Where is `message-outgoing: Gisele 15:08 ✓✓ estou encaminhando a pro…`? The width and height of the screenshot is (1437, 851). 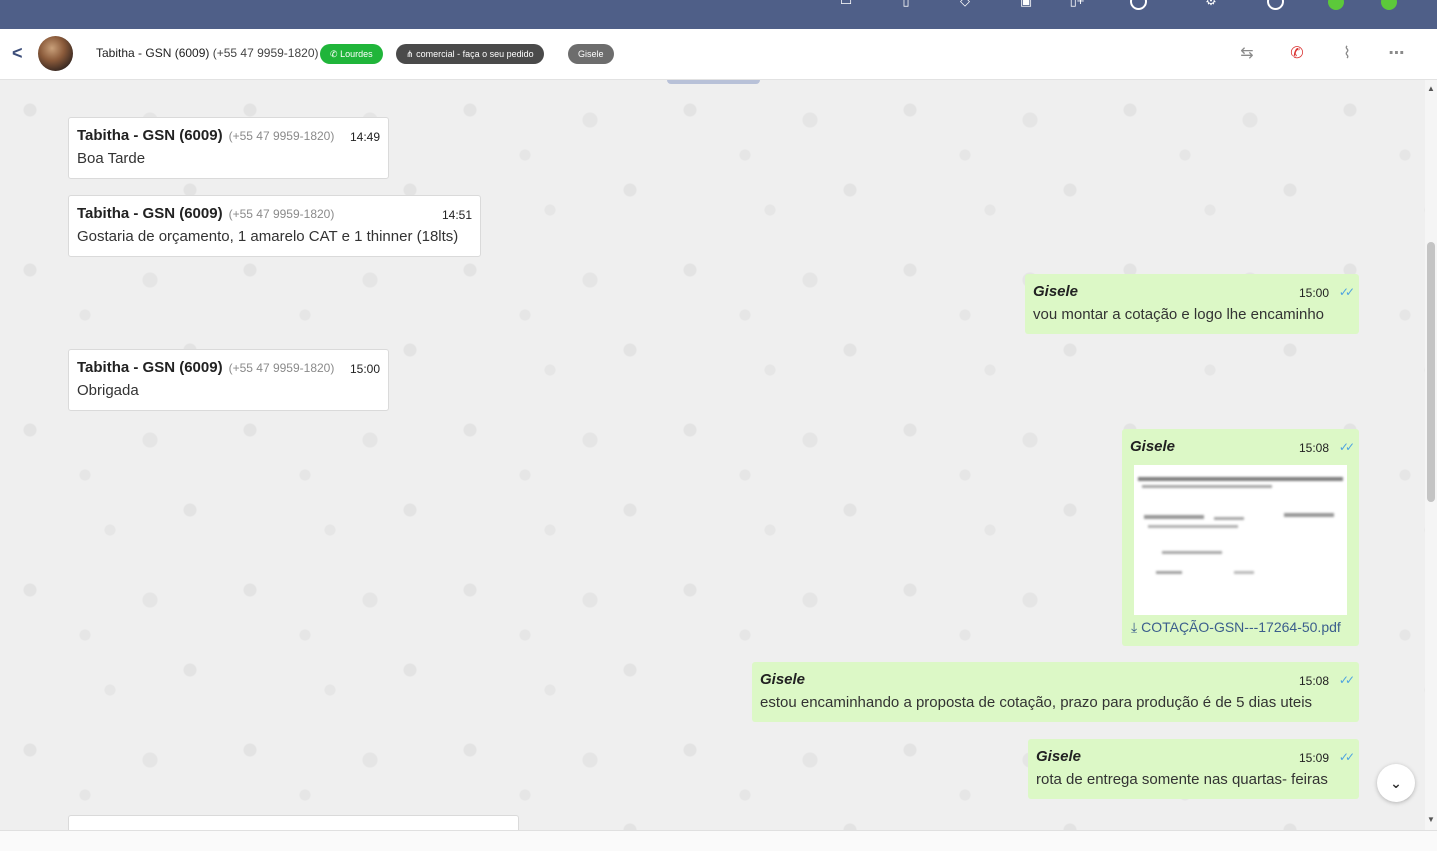 message-outgoing: Gisele 15:08 ✓✓ estou encaminhando a pro… is located at coordinates (1055, 692).